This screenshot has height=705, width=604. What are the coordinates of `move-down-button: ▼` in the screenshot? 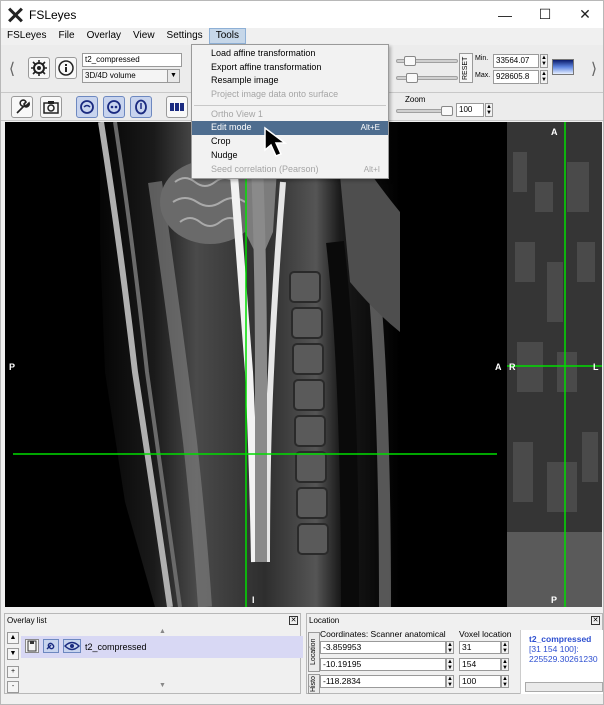 It's located at (13, 654).